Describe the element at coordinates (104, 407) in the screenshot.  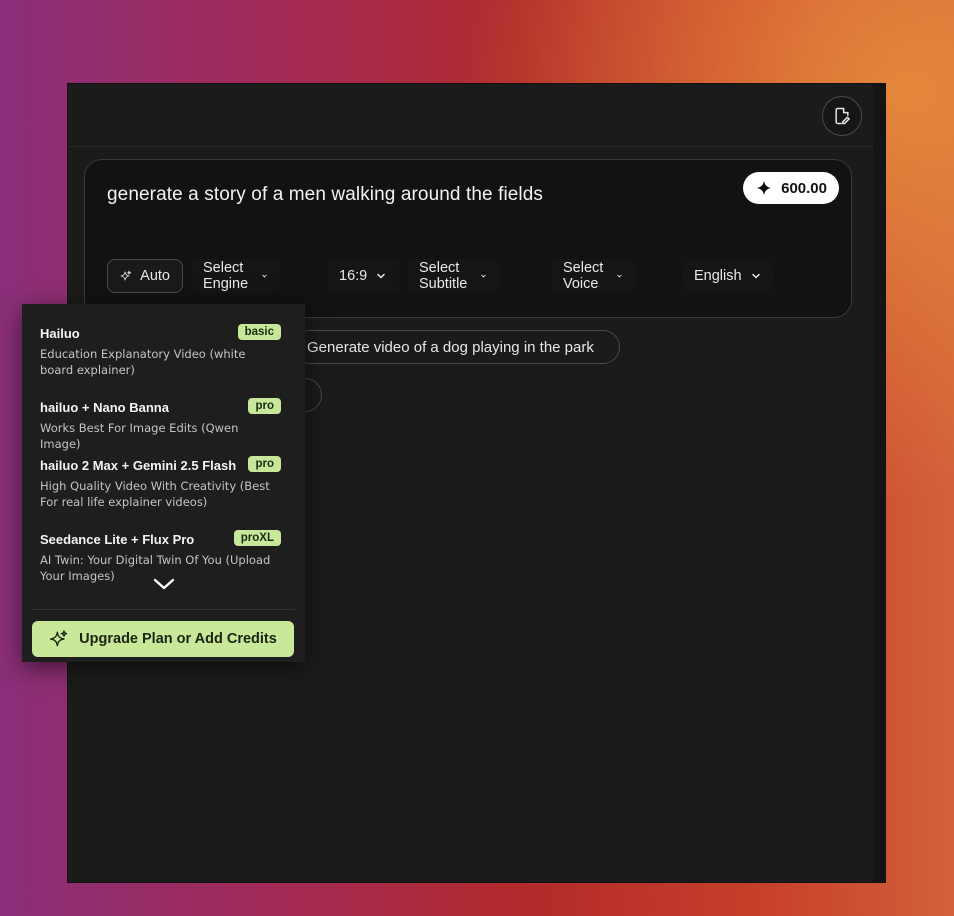
I see `engine-option-title: hailuo + Nano Banna` at that location.